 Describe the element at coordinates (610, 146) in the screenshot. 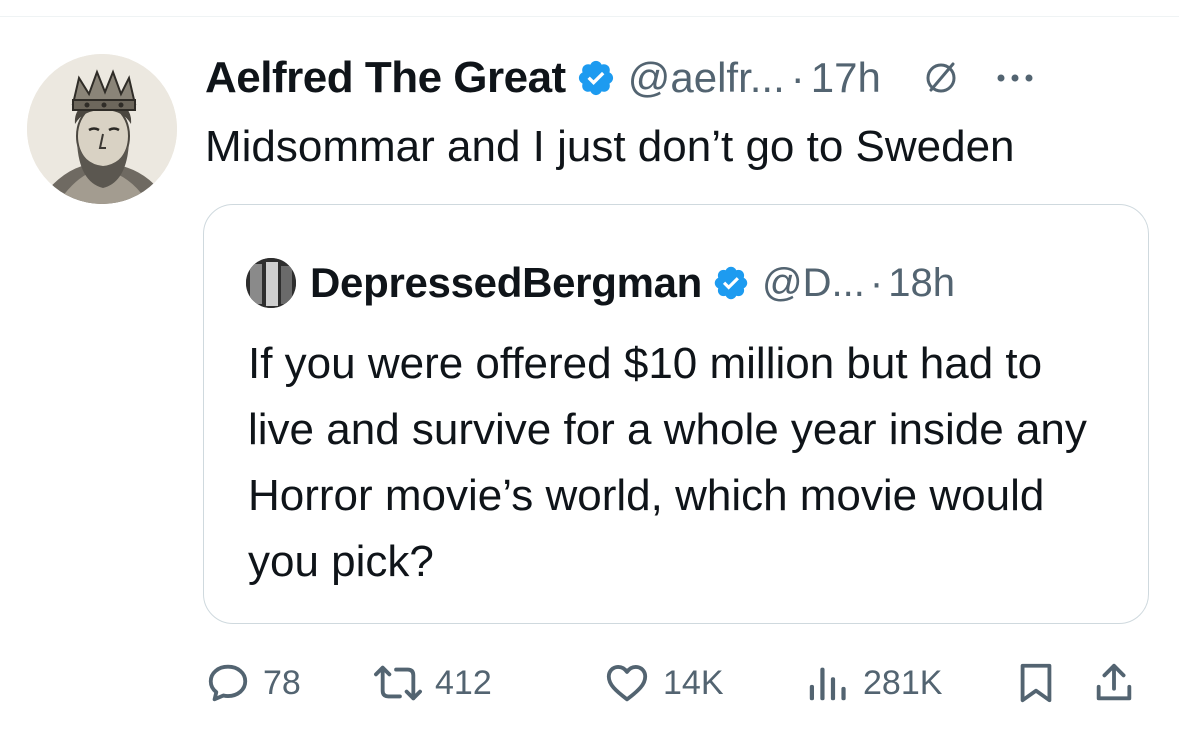

I see `tweet-text: Midsommar and I just don’t go to Sweden` at that location.